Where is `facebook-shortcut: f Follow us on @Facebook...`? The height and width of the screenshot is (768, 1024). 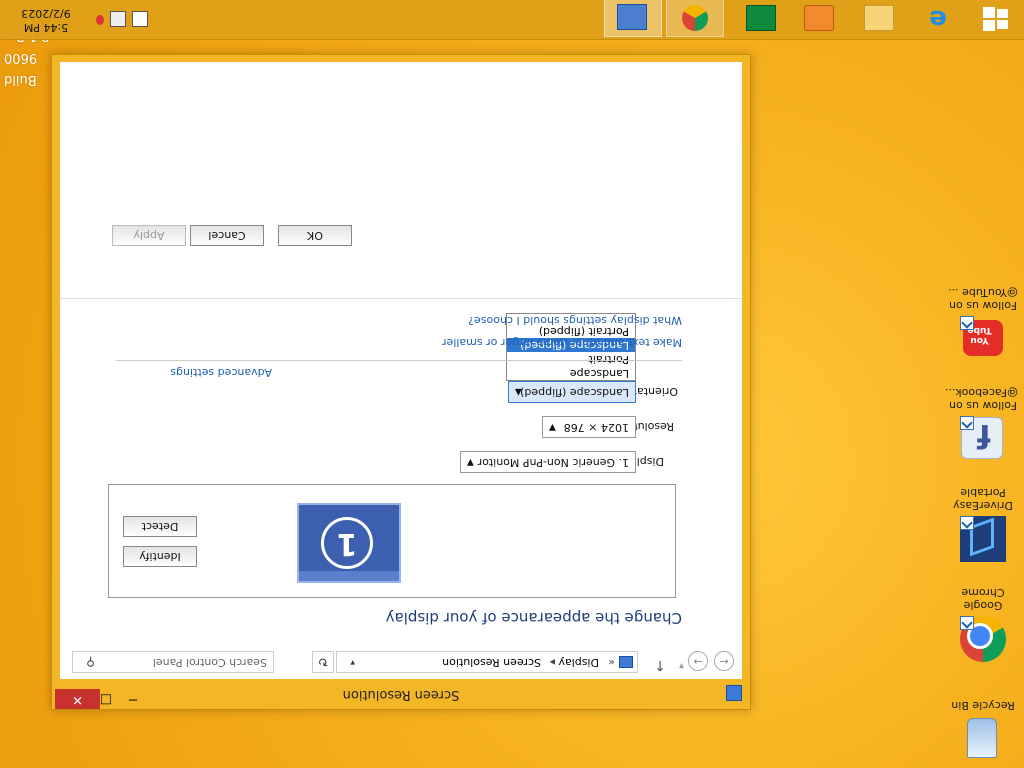 facebook-shortcut: f Follow us on @Facebook... is located at coordinates (981, 424).